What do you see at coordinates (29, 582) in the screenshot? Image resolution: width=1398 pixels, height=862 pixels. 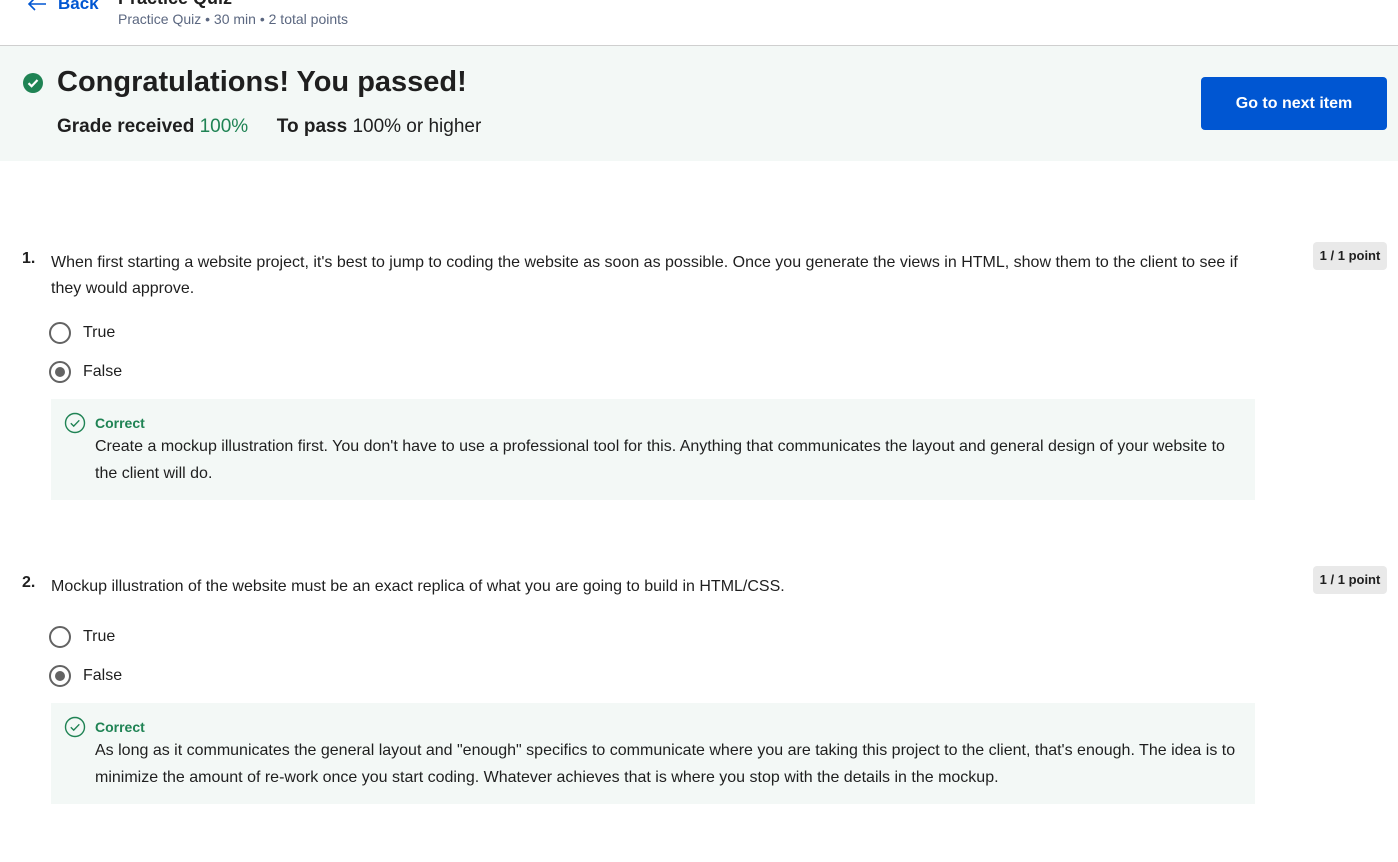 I see `question-number: 2.` at bounding box center [29, 582].